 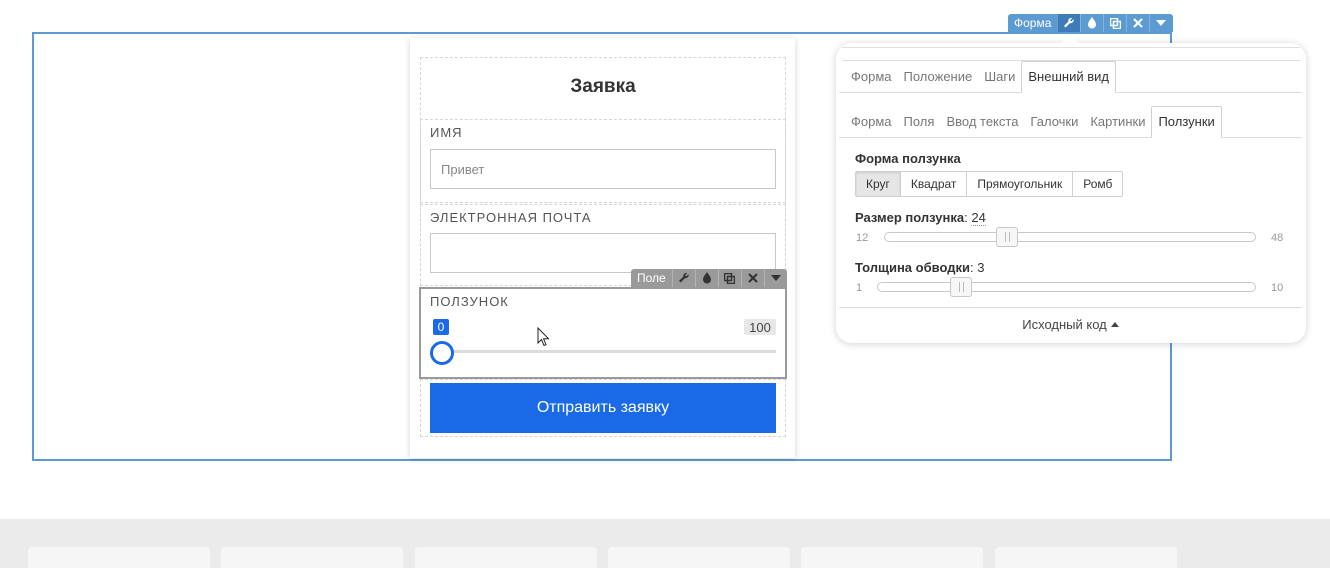 What do you see at coordinates (446, 132) in the screenshot?
I see `name-field-label: ИМЯ` at bounding box center [446, 132].